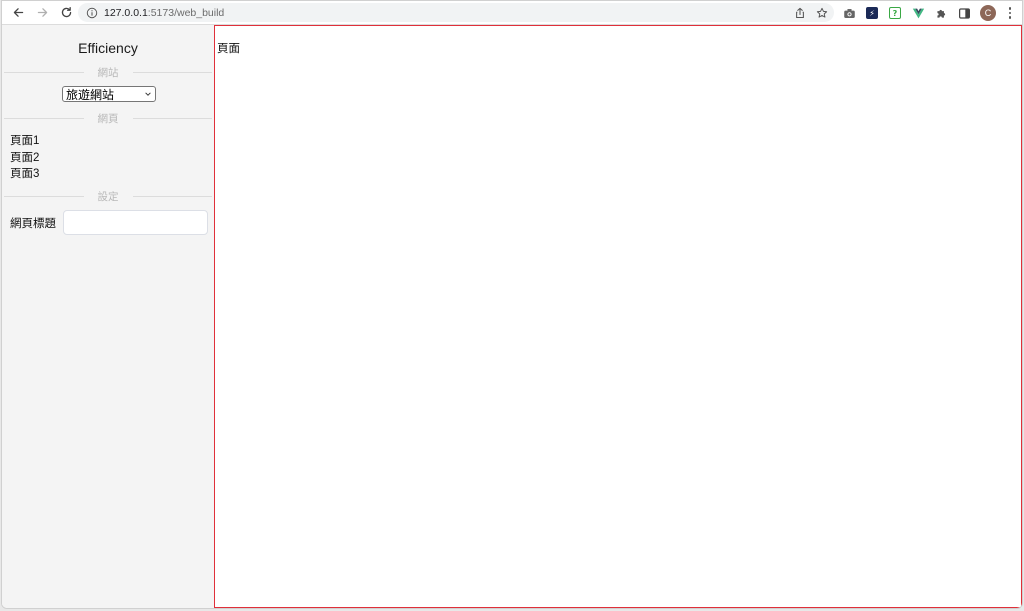 This screenshot has width=1024, height=611. I want to click on website-select: 旅遊網站, so click(109, 94).